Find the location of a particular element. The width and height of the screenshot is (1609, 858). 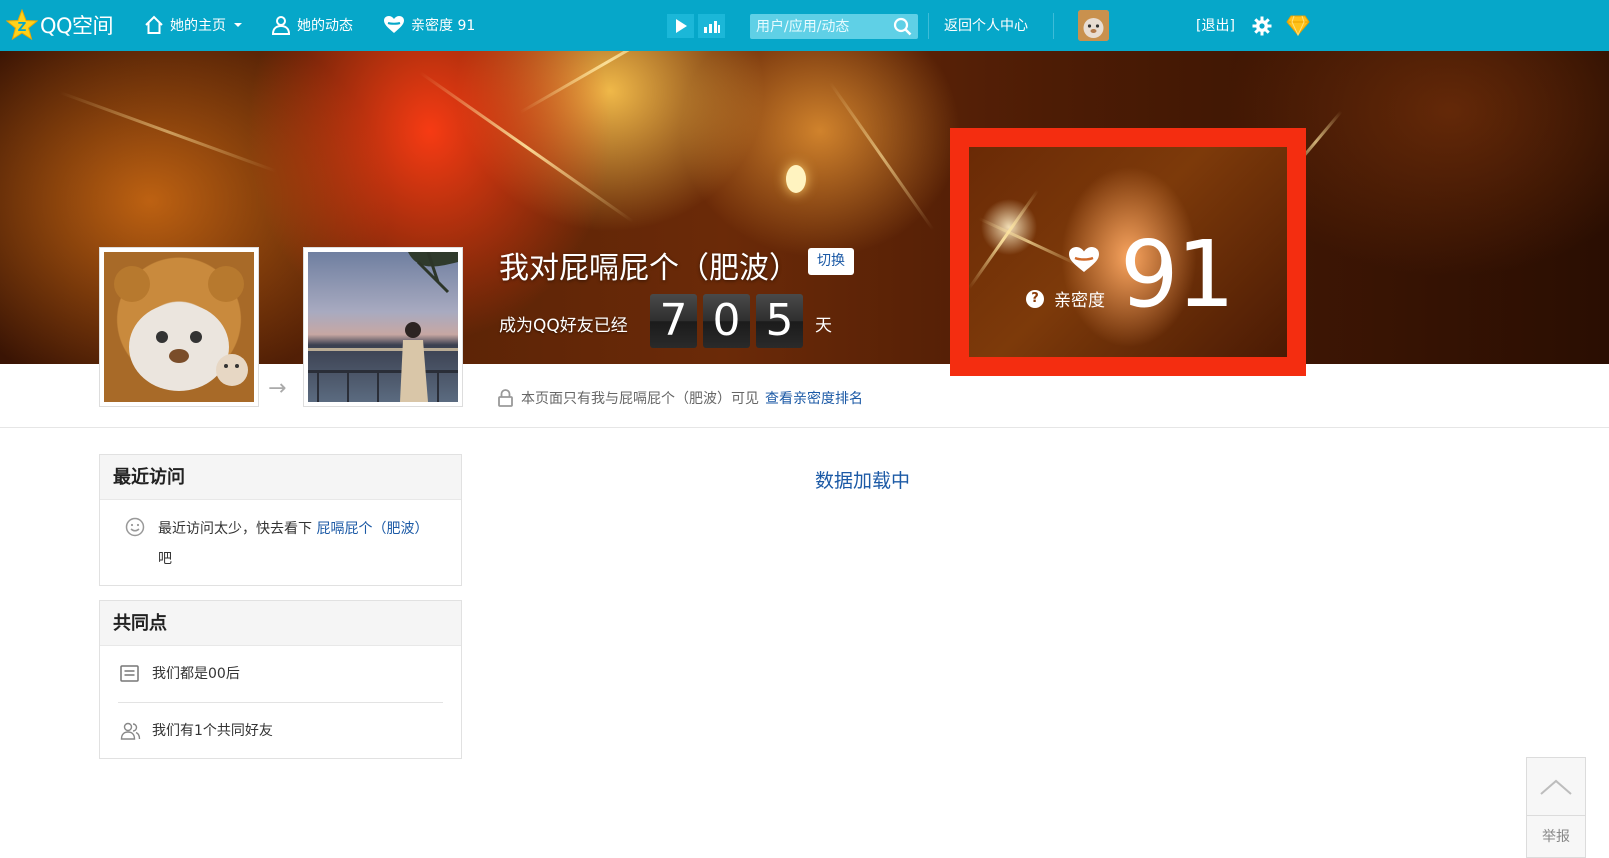

arrow-right-icon: → is located at coordinates (277, 388).